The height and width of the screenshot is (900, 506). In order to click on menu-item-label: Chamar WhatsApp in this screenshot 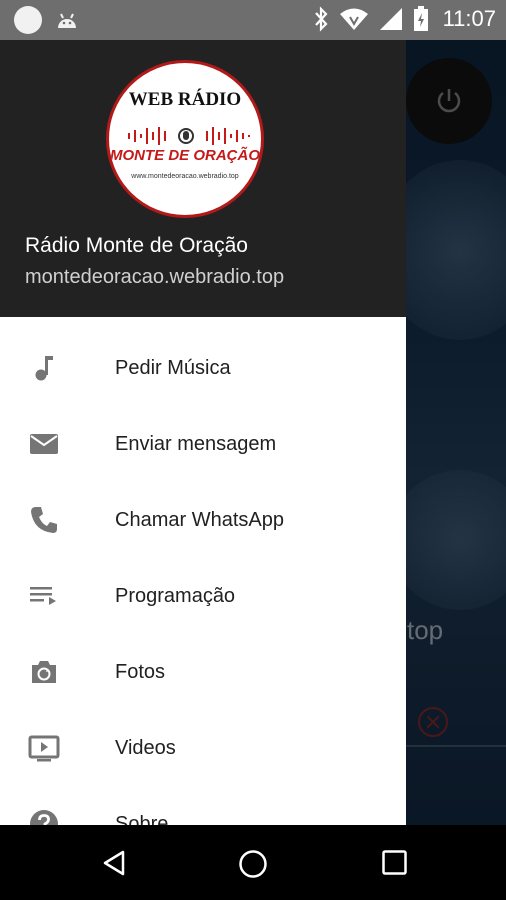, I will do `click(199, 519)`.